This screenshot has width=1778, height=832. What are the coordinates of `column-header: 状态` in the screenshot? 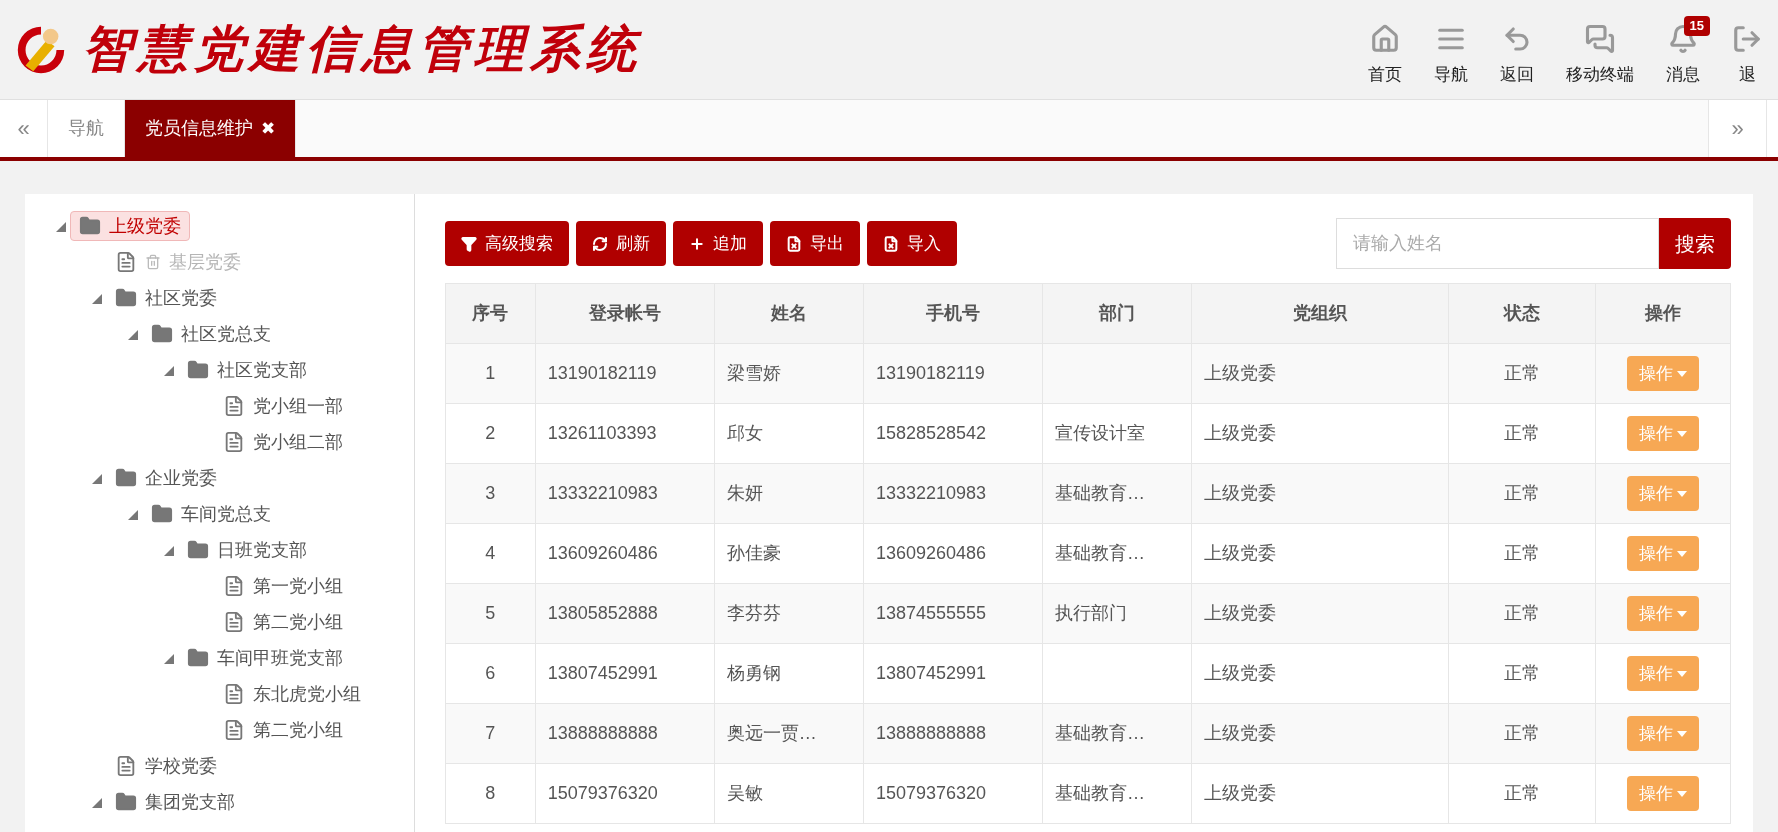 It's located at (1522, 313).